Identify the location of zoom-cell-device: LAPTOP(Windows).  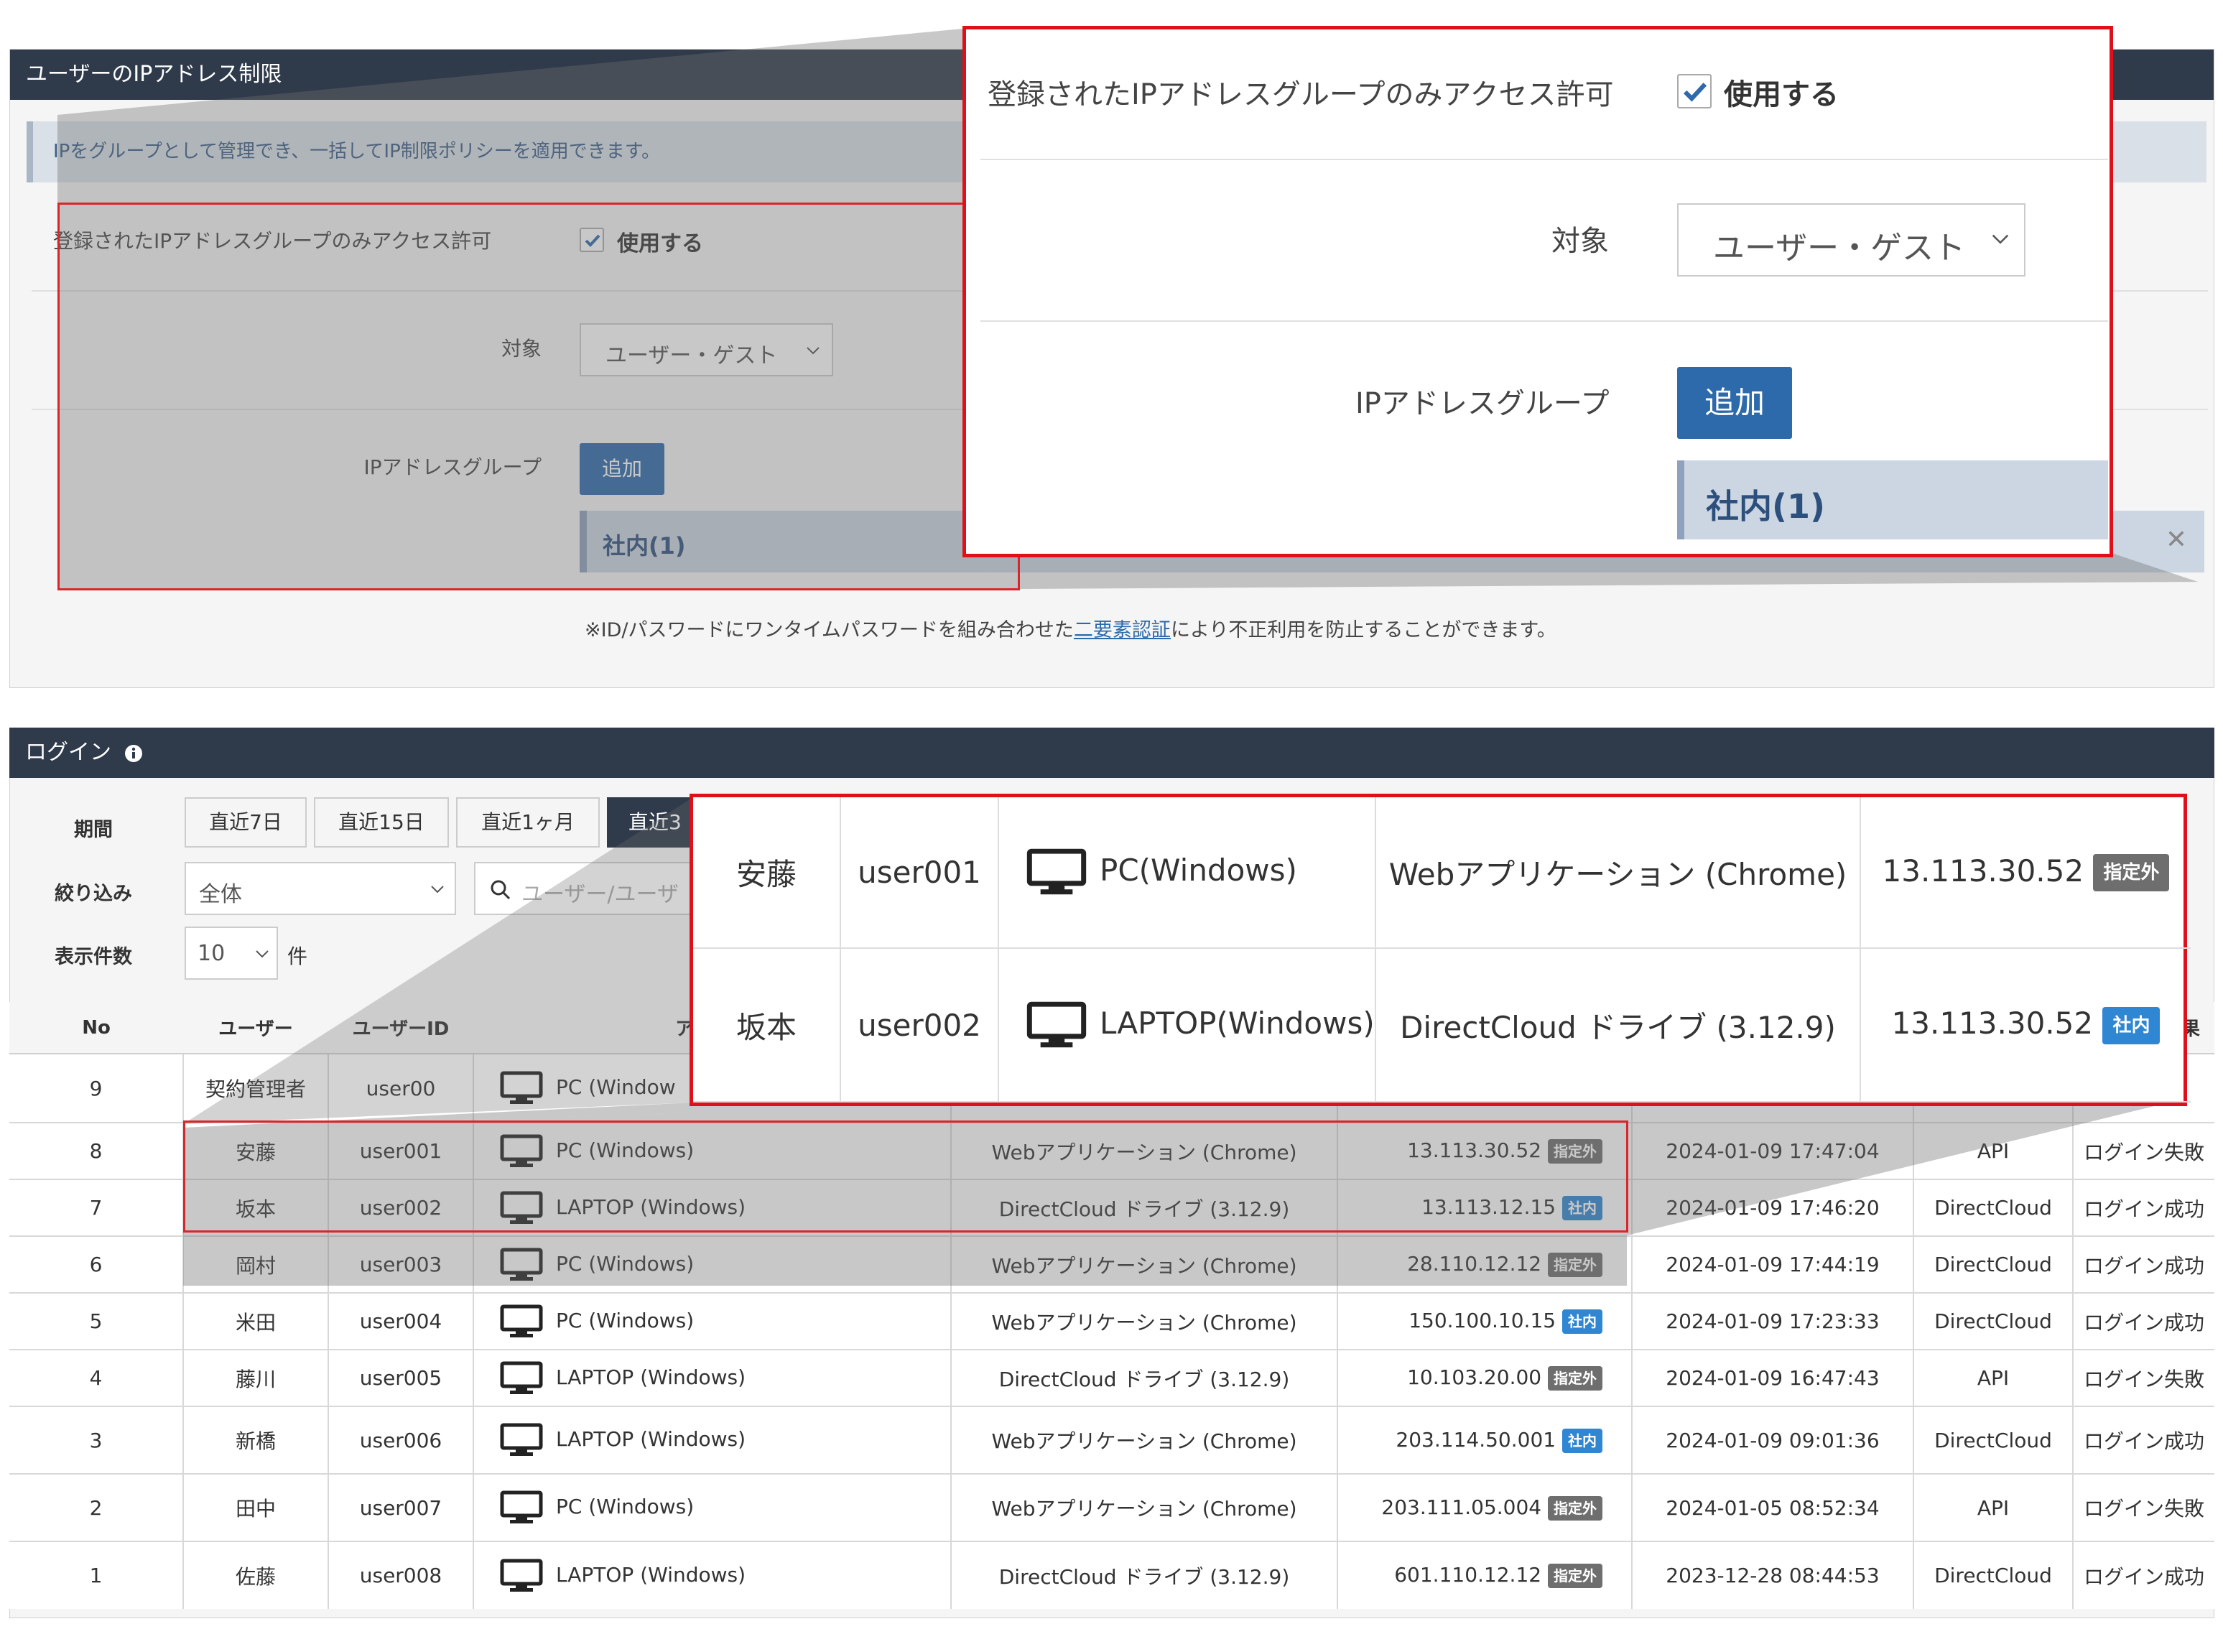
(1187, 1026).